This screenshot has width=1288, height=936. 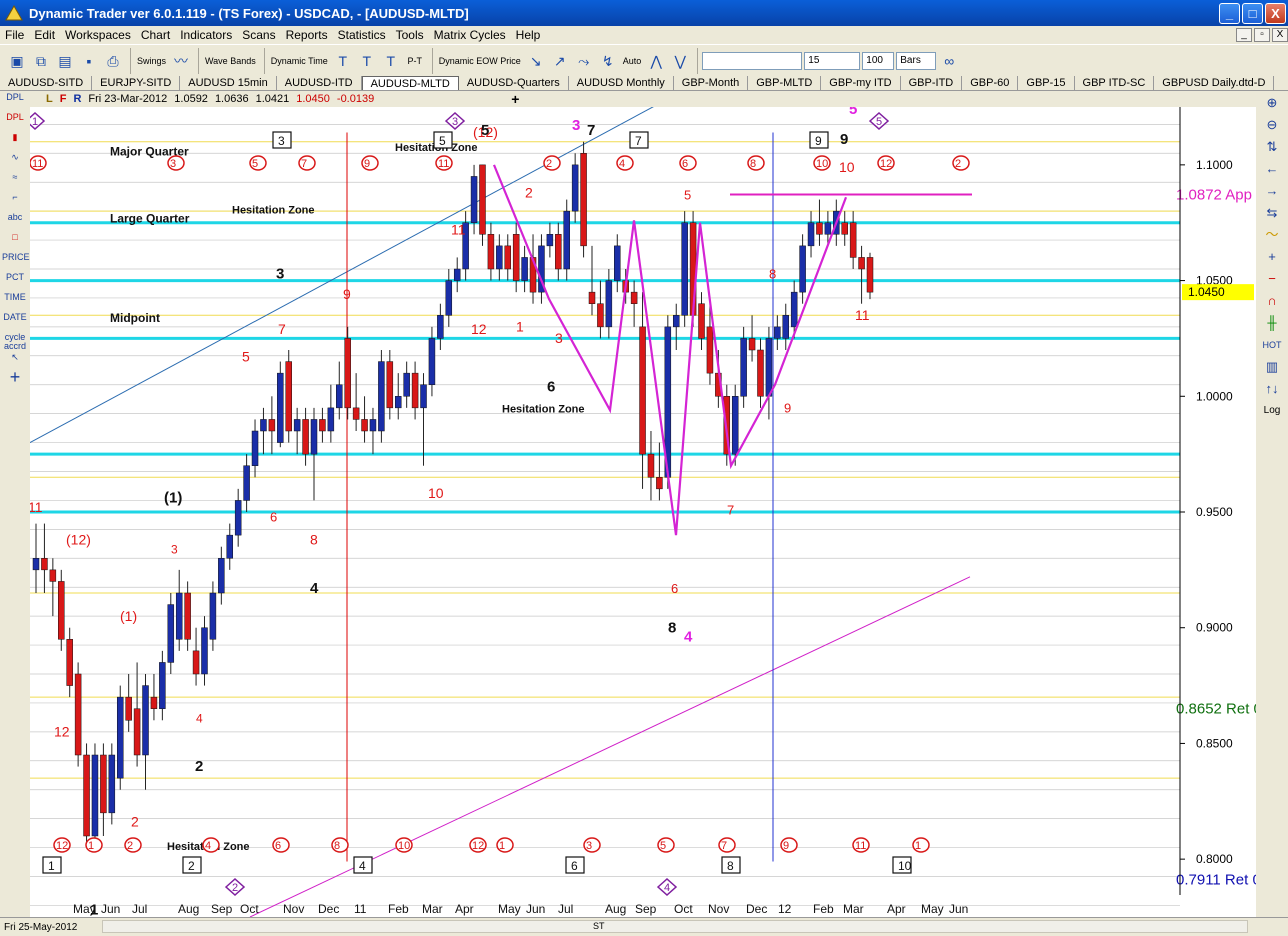 What do you see at coordinates (44, 35) in the screenshot?
I see `menu-edit: Edit` at bounding box center [44, 35].